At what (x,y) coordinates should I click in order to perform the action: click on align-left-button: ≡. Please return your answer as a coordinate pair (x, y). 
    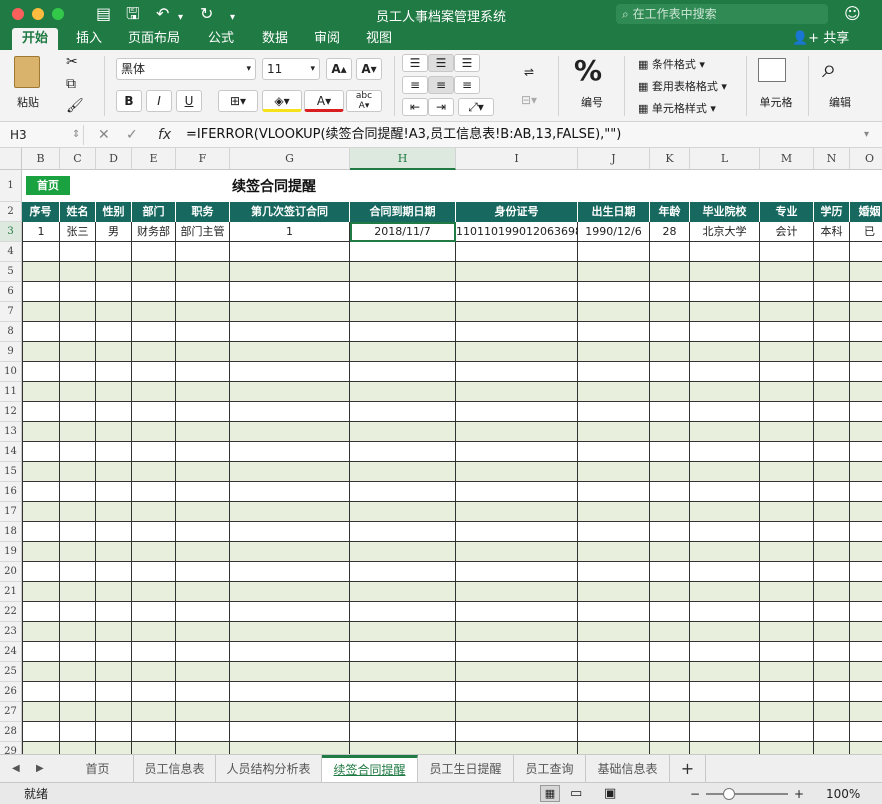
    Looking at the image, I should click on (415, 85).